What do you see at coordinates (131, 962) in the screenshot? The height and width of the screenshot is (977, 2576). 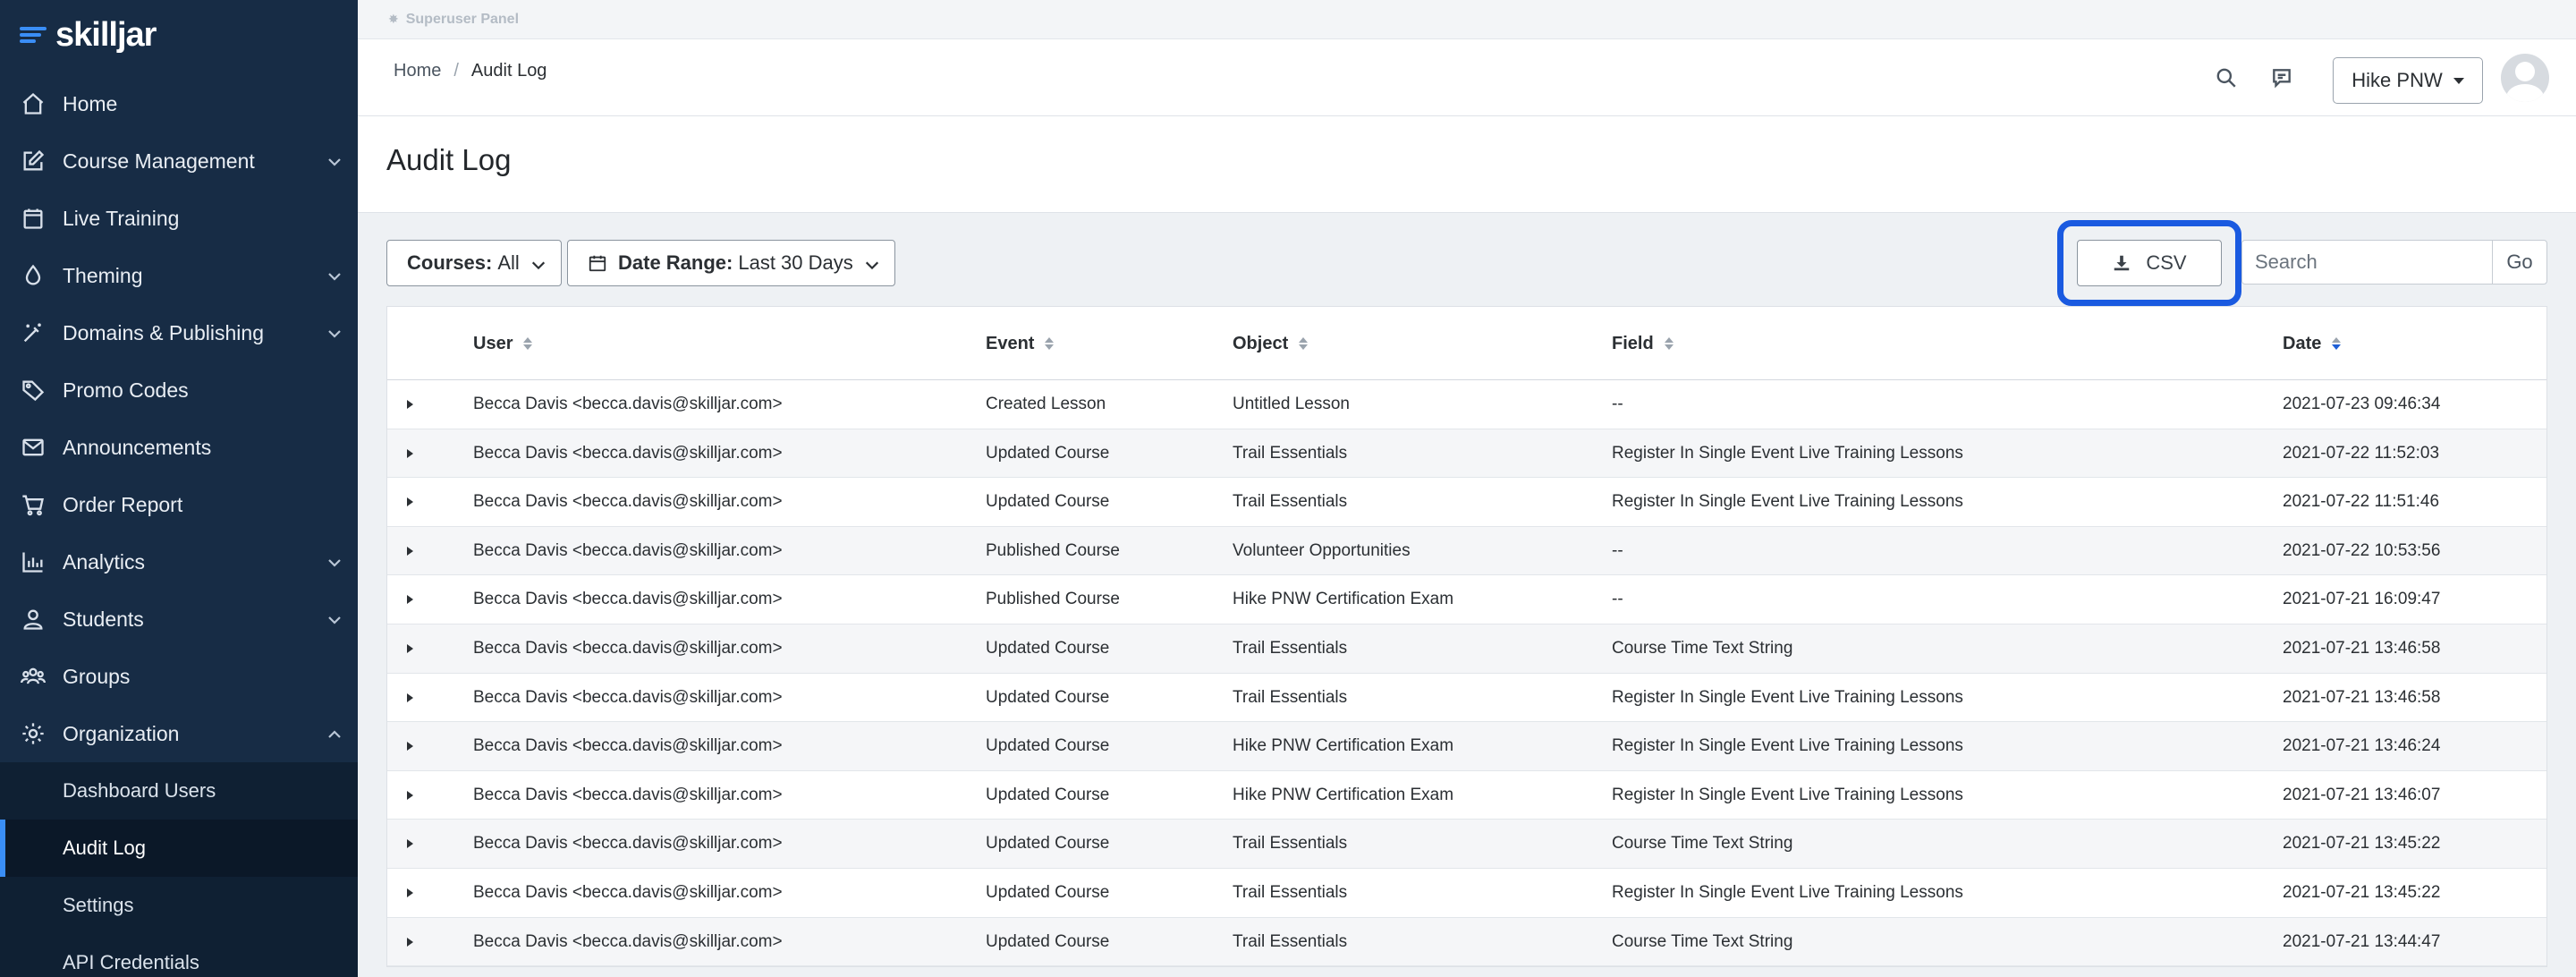 I see `sidebar-subitem-label: API Credentials` at bounding box center [131, 962].